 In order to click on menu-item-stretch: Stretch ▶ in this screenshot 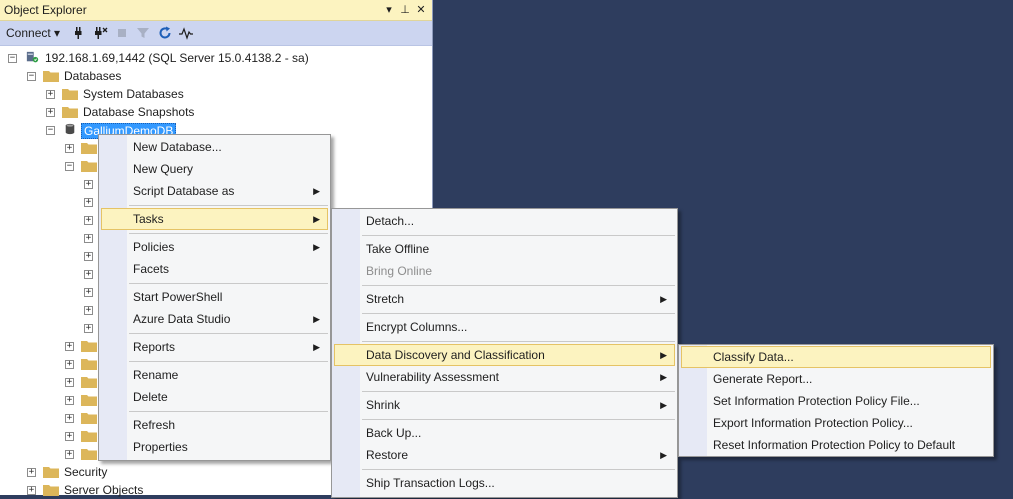, I will do `click(504, 299)`.